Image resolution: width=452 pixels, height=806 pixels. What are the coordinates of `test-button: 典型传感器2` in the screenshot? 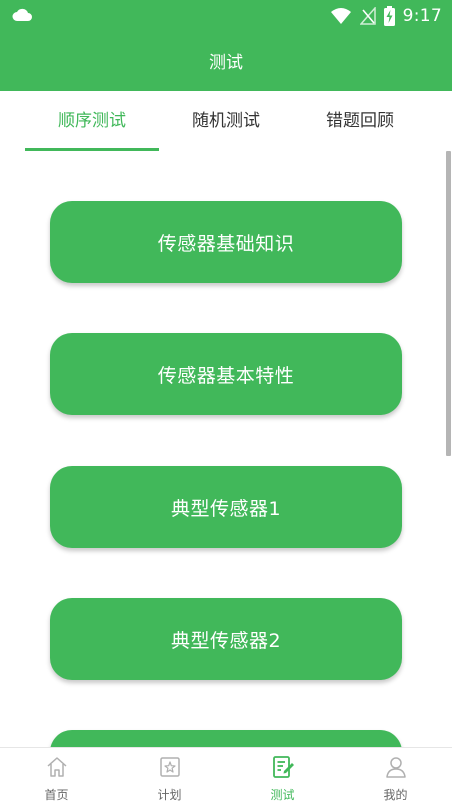 It's located at (226, 639).